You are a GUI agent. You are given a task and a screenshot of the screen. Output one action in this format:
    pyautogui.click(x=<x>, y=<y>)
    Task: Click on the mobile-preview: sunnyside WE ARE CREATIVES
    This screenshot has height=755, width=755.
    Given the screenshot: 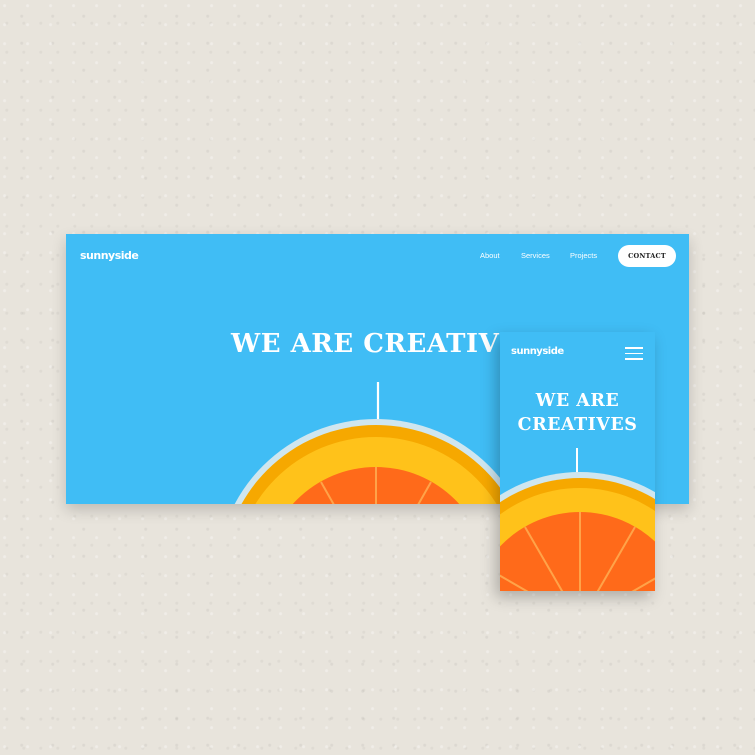 What is the action you would take?
    pyautogui.click(x=577, y=461)
    